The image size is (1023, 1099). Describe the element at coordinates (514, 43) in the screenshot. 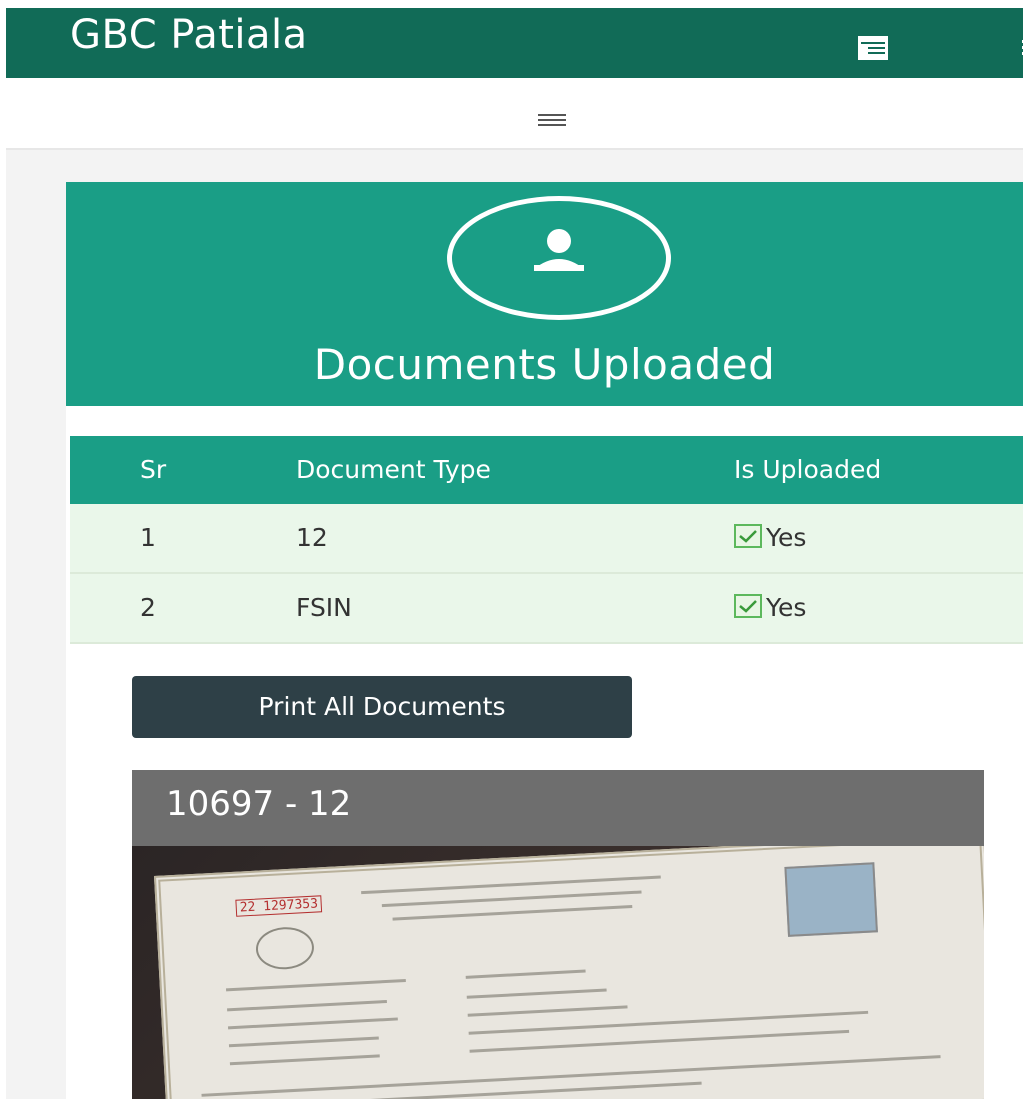

I see `top-navbar: GBC Patiala` at that location.